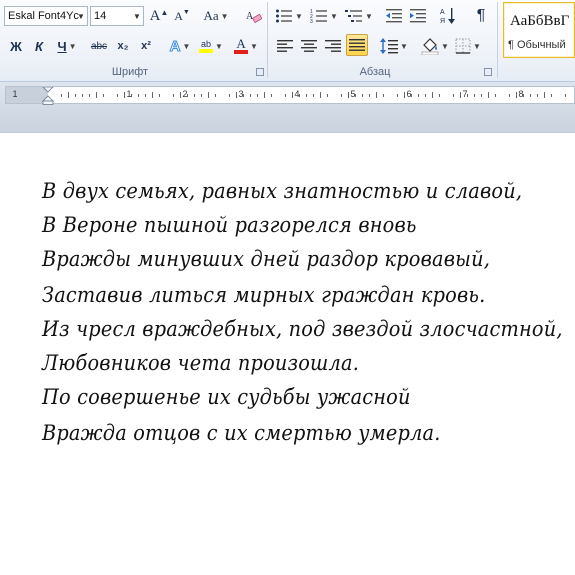 Image resolution: width=575 pixels, height=575 pixels. What do you see at coordinates (241, 52) in the screenshot?
I see `font-color-bar` at bounding box center [241, 52].